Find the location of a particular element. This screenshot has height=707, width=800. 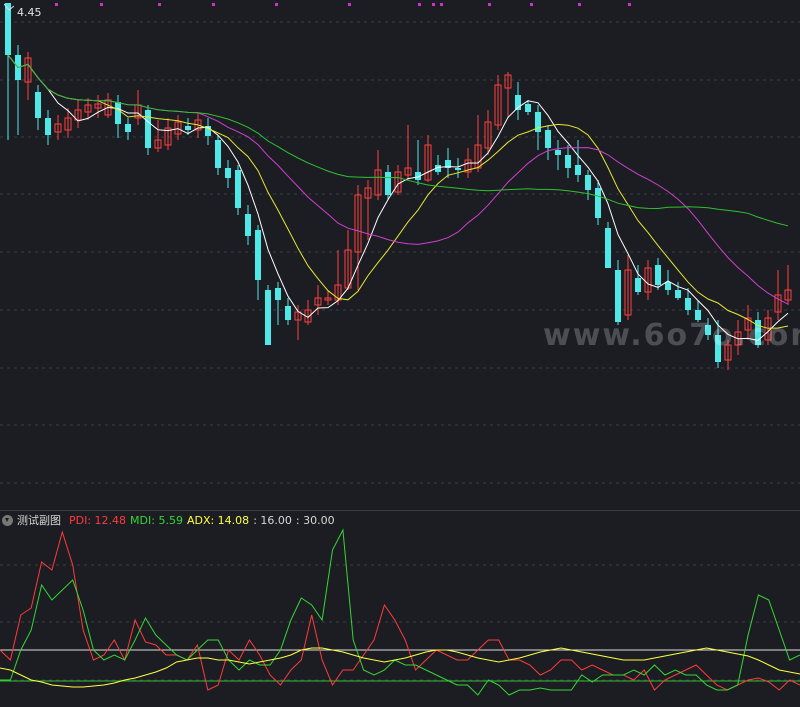

price-tick-icon is located at coordinates (9, 7).